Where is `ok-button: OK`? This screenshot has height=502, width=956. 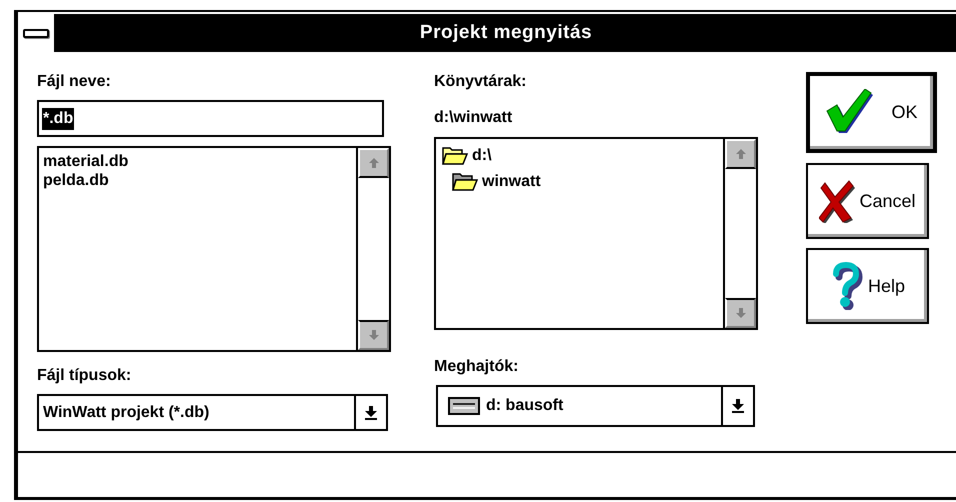
ok-button: OK is located at coordinates (871, 112).